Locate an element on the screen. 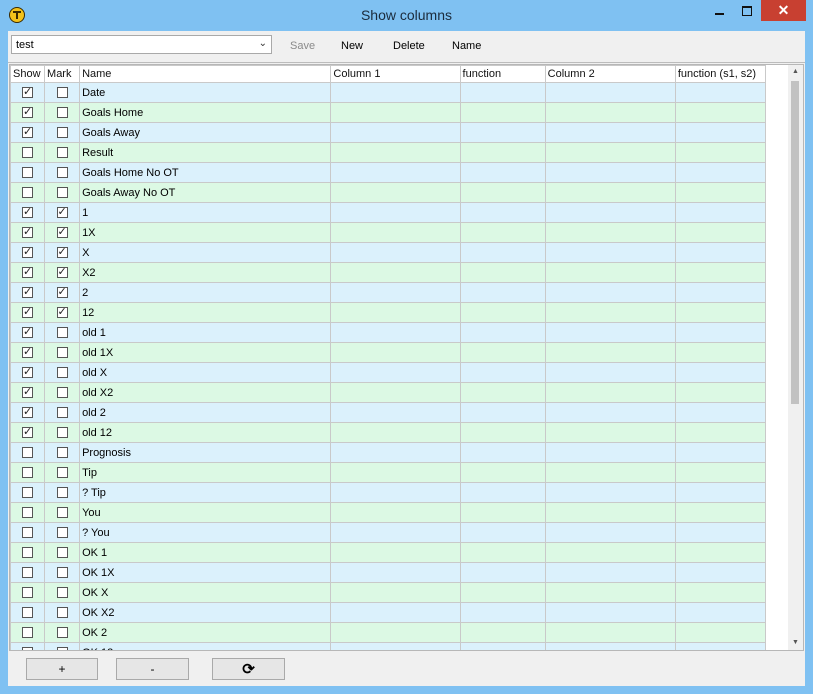 Image resolution: width=813 pixels, height=694 pixels. name-cell: Goals Away is located at coordinates (205, 132).